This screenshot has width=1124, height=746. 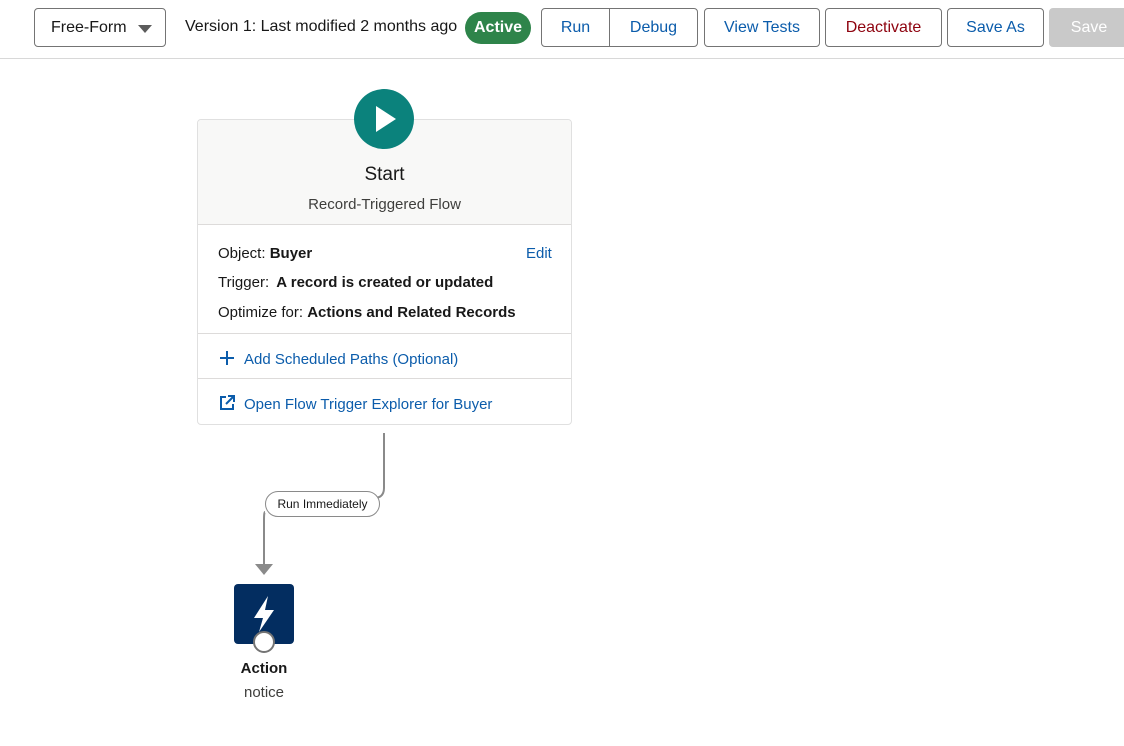 What do you see at coordinates (291, 253) in the screenshot?
I see `object-value: Buyer` at bounding box center [291, 253].